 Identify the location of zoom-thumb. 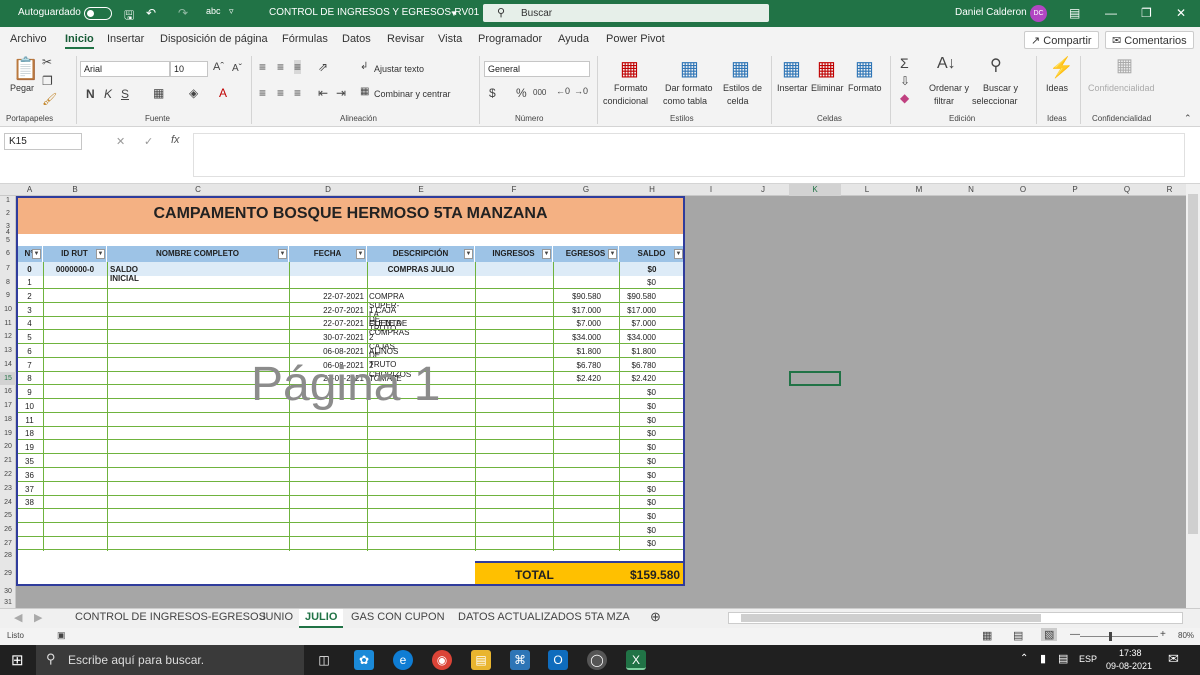
(1110, 636).